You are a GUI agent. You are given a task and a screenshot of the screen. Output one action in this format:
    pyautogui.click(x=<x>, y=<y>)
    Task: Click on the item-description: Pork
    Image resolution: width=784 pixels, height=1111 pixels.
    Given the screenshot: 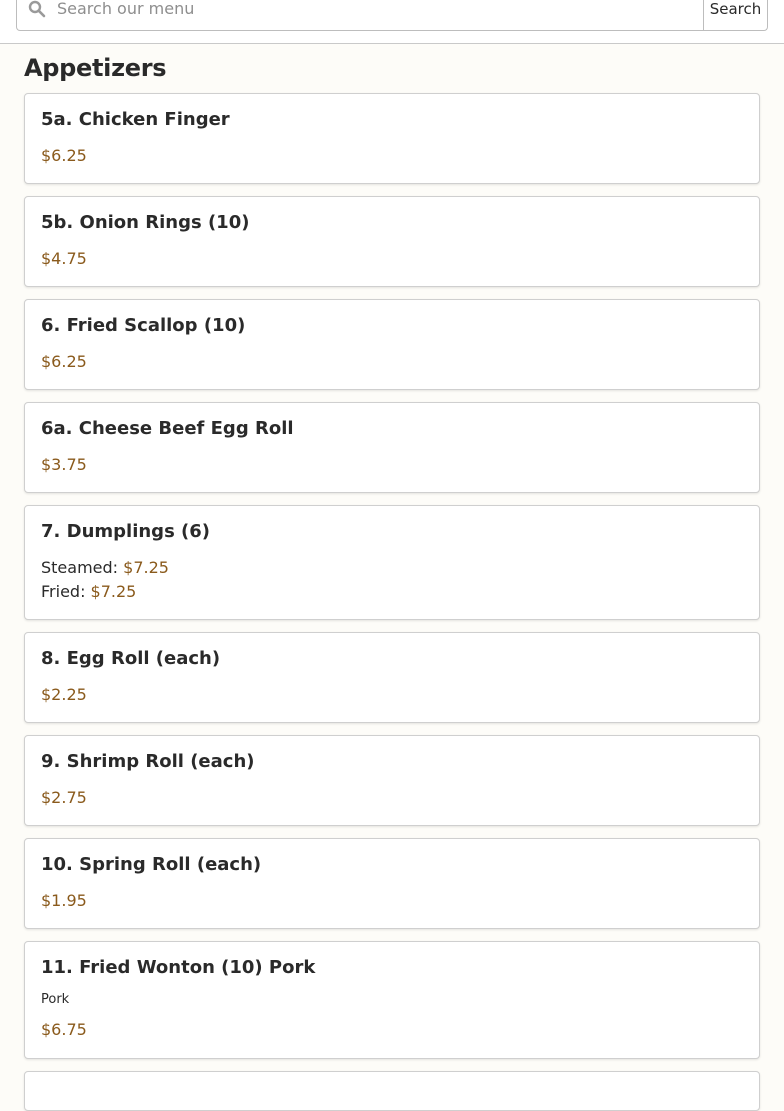 What is the action you would take?
    pyautogui.click(x=55, y=999)
    